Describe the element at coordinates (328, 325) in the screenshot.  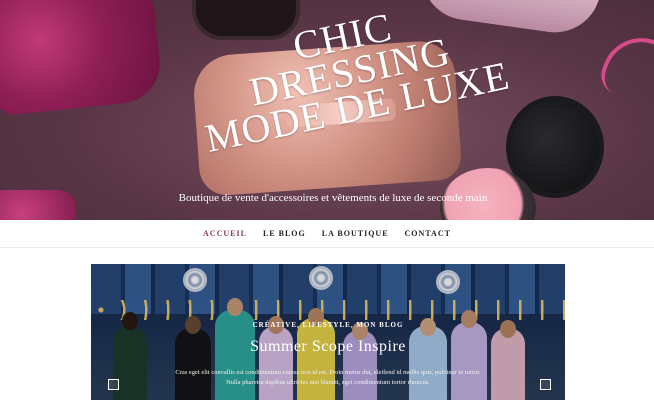
I see `post-categories: CRÉATIVE, LIFESTYLE, MON BLOG` at that location.